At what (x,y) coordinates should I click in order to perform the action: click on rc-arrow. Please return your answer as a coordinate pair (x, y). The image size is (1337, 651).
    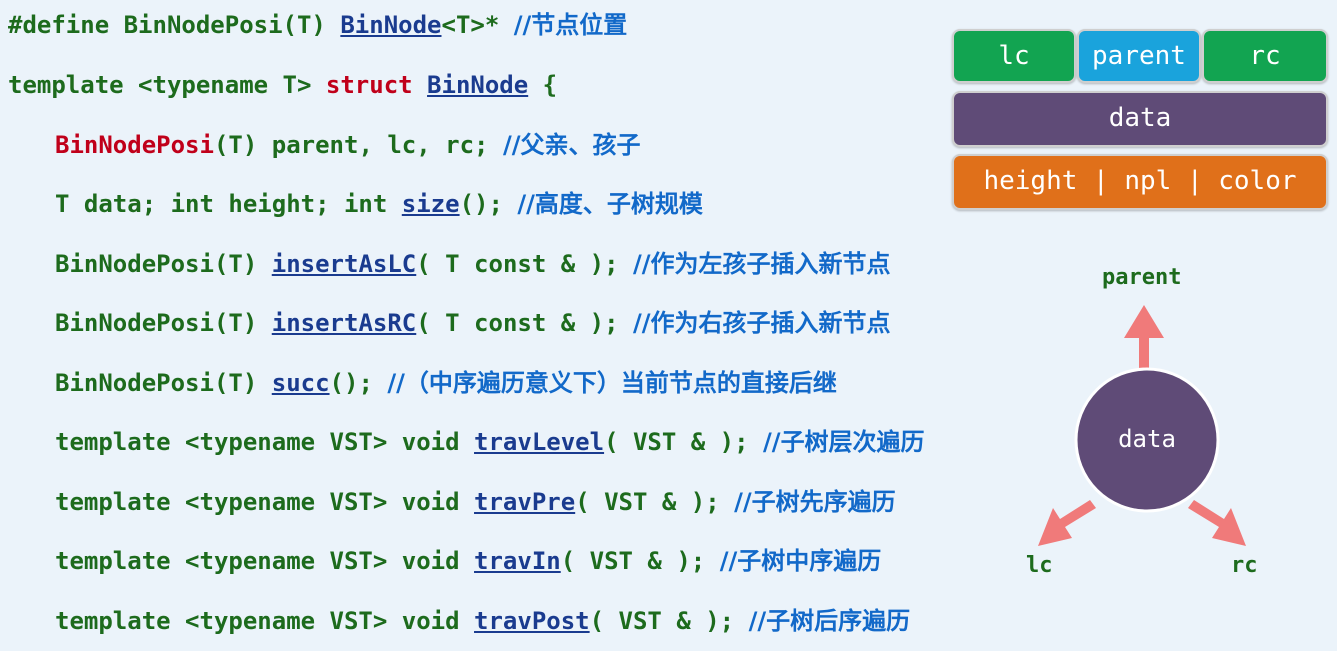
    Looking at the image, I should click on (1217, 523).